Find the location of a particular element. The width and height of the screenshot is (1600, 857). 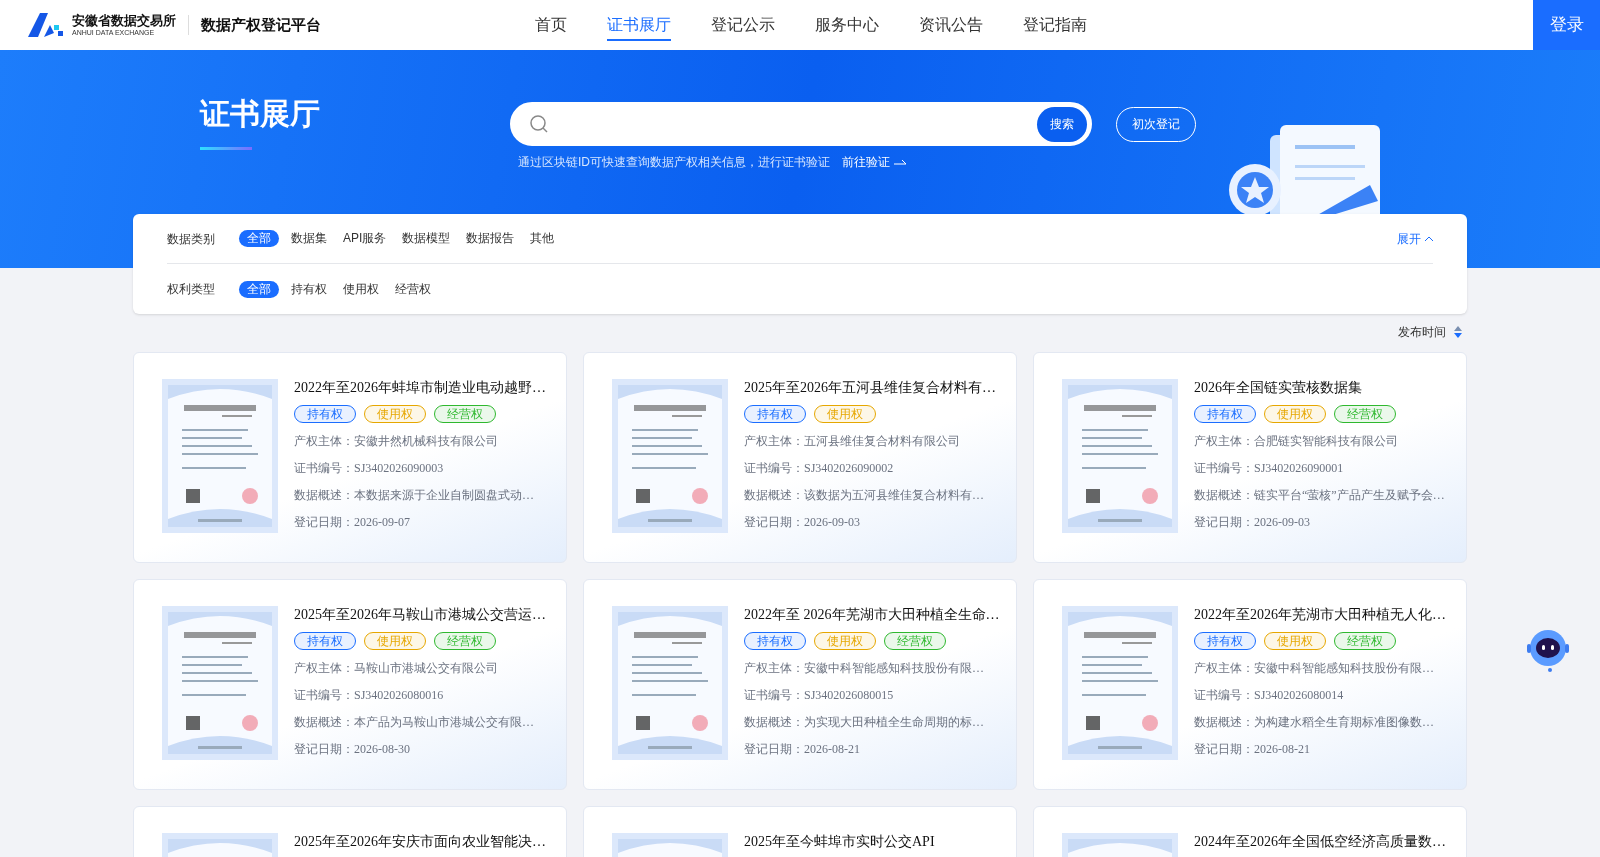

search-icon is located at coordinates (539, 124).